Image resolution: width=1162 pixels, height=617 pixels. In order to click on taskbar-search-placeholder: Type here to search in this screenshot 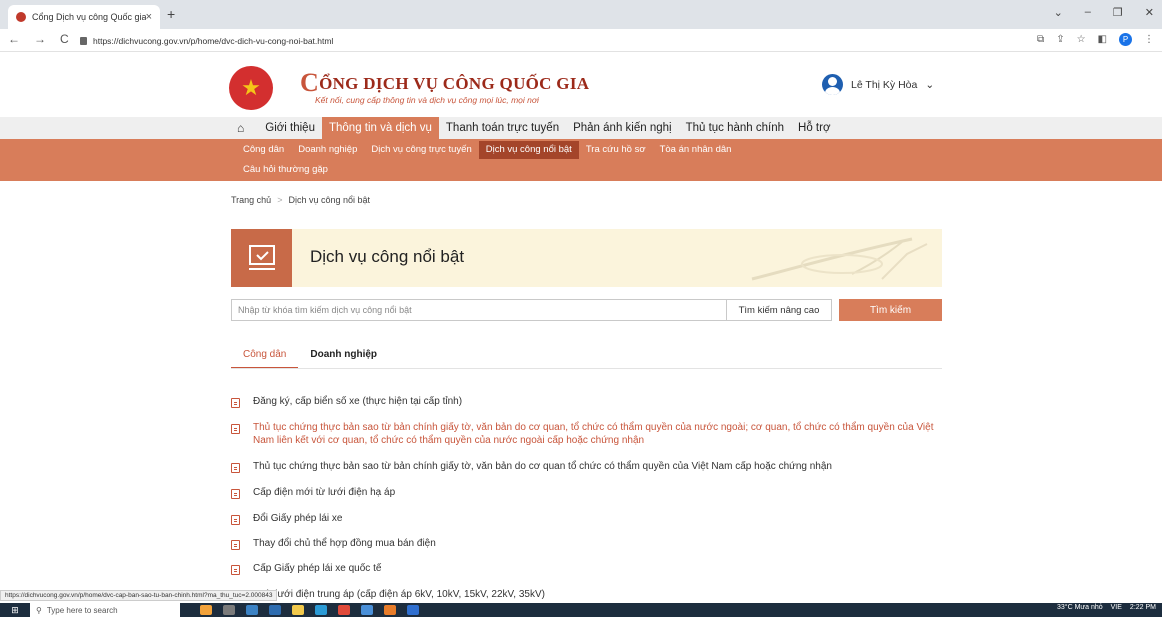, I will do `click(82, 610)`.